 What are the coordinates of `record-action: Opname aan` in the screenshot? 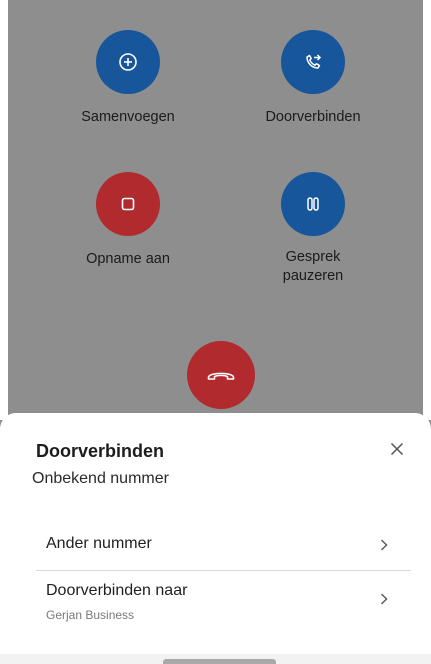 It's located at (128, 220).